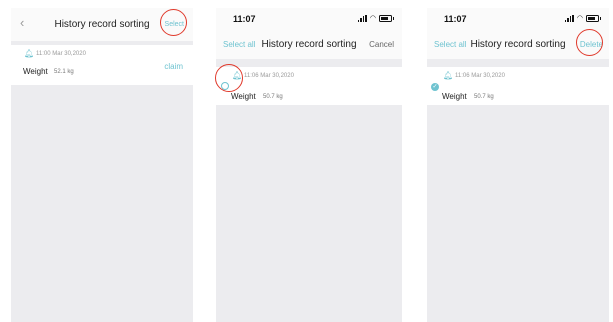 This screenshot has height=322, width=613. What do you see at coordinates (22, 22) in the screenshot?
I see `chevron-left-icon: ‹` at bounding box center [22, 22].